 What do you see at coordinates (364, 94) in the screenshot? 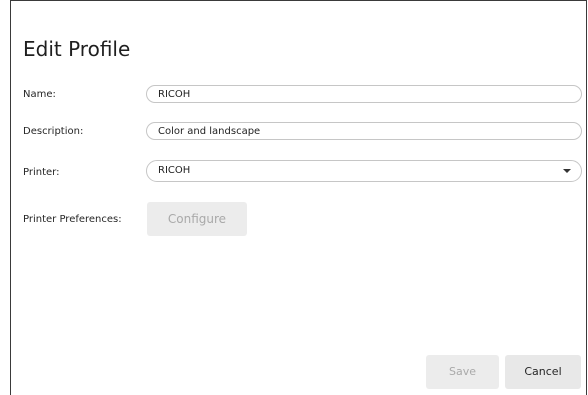
I see `name-field` at bounding box center [364, 94].